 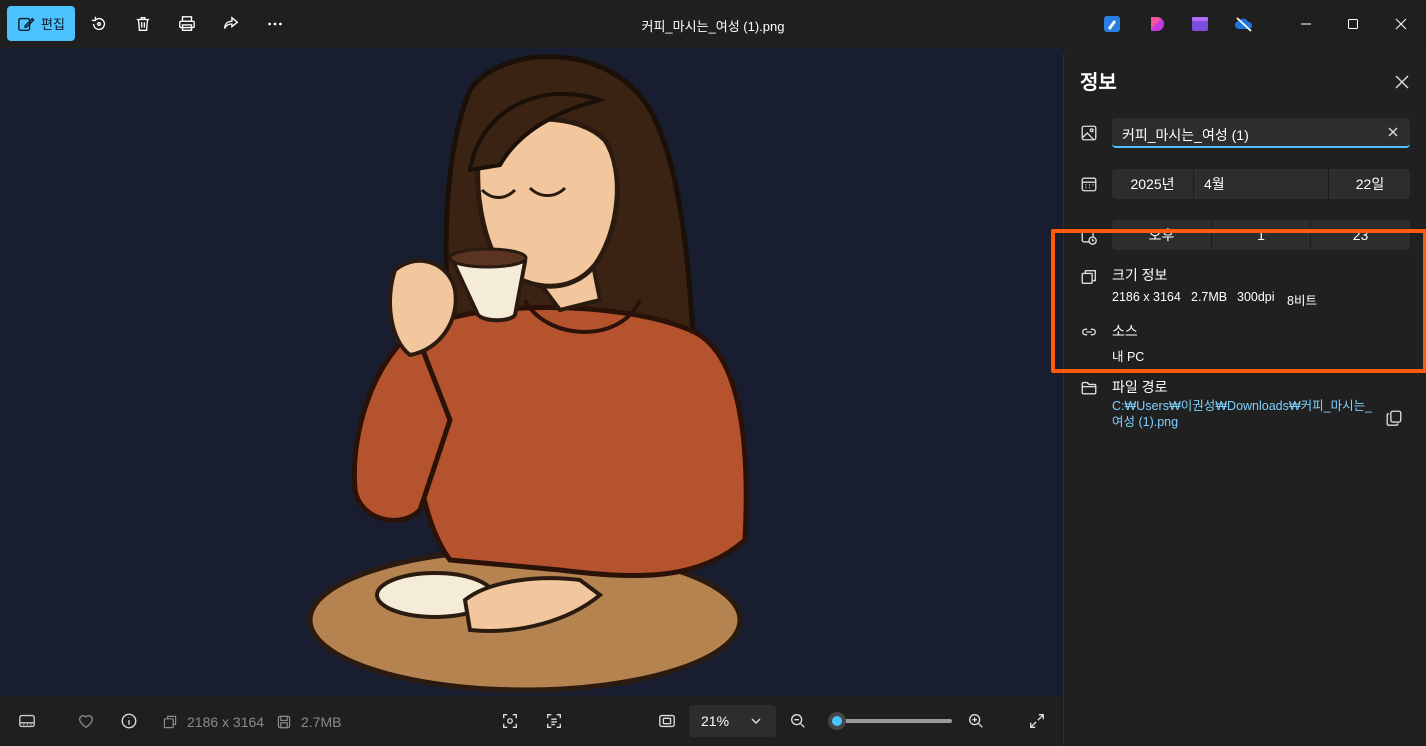 I want to click on year-field: 2025년, so click(x=1153, y=184).